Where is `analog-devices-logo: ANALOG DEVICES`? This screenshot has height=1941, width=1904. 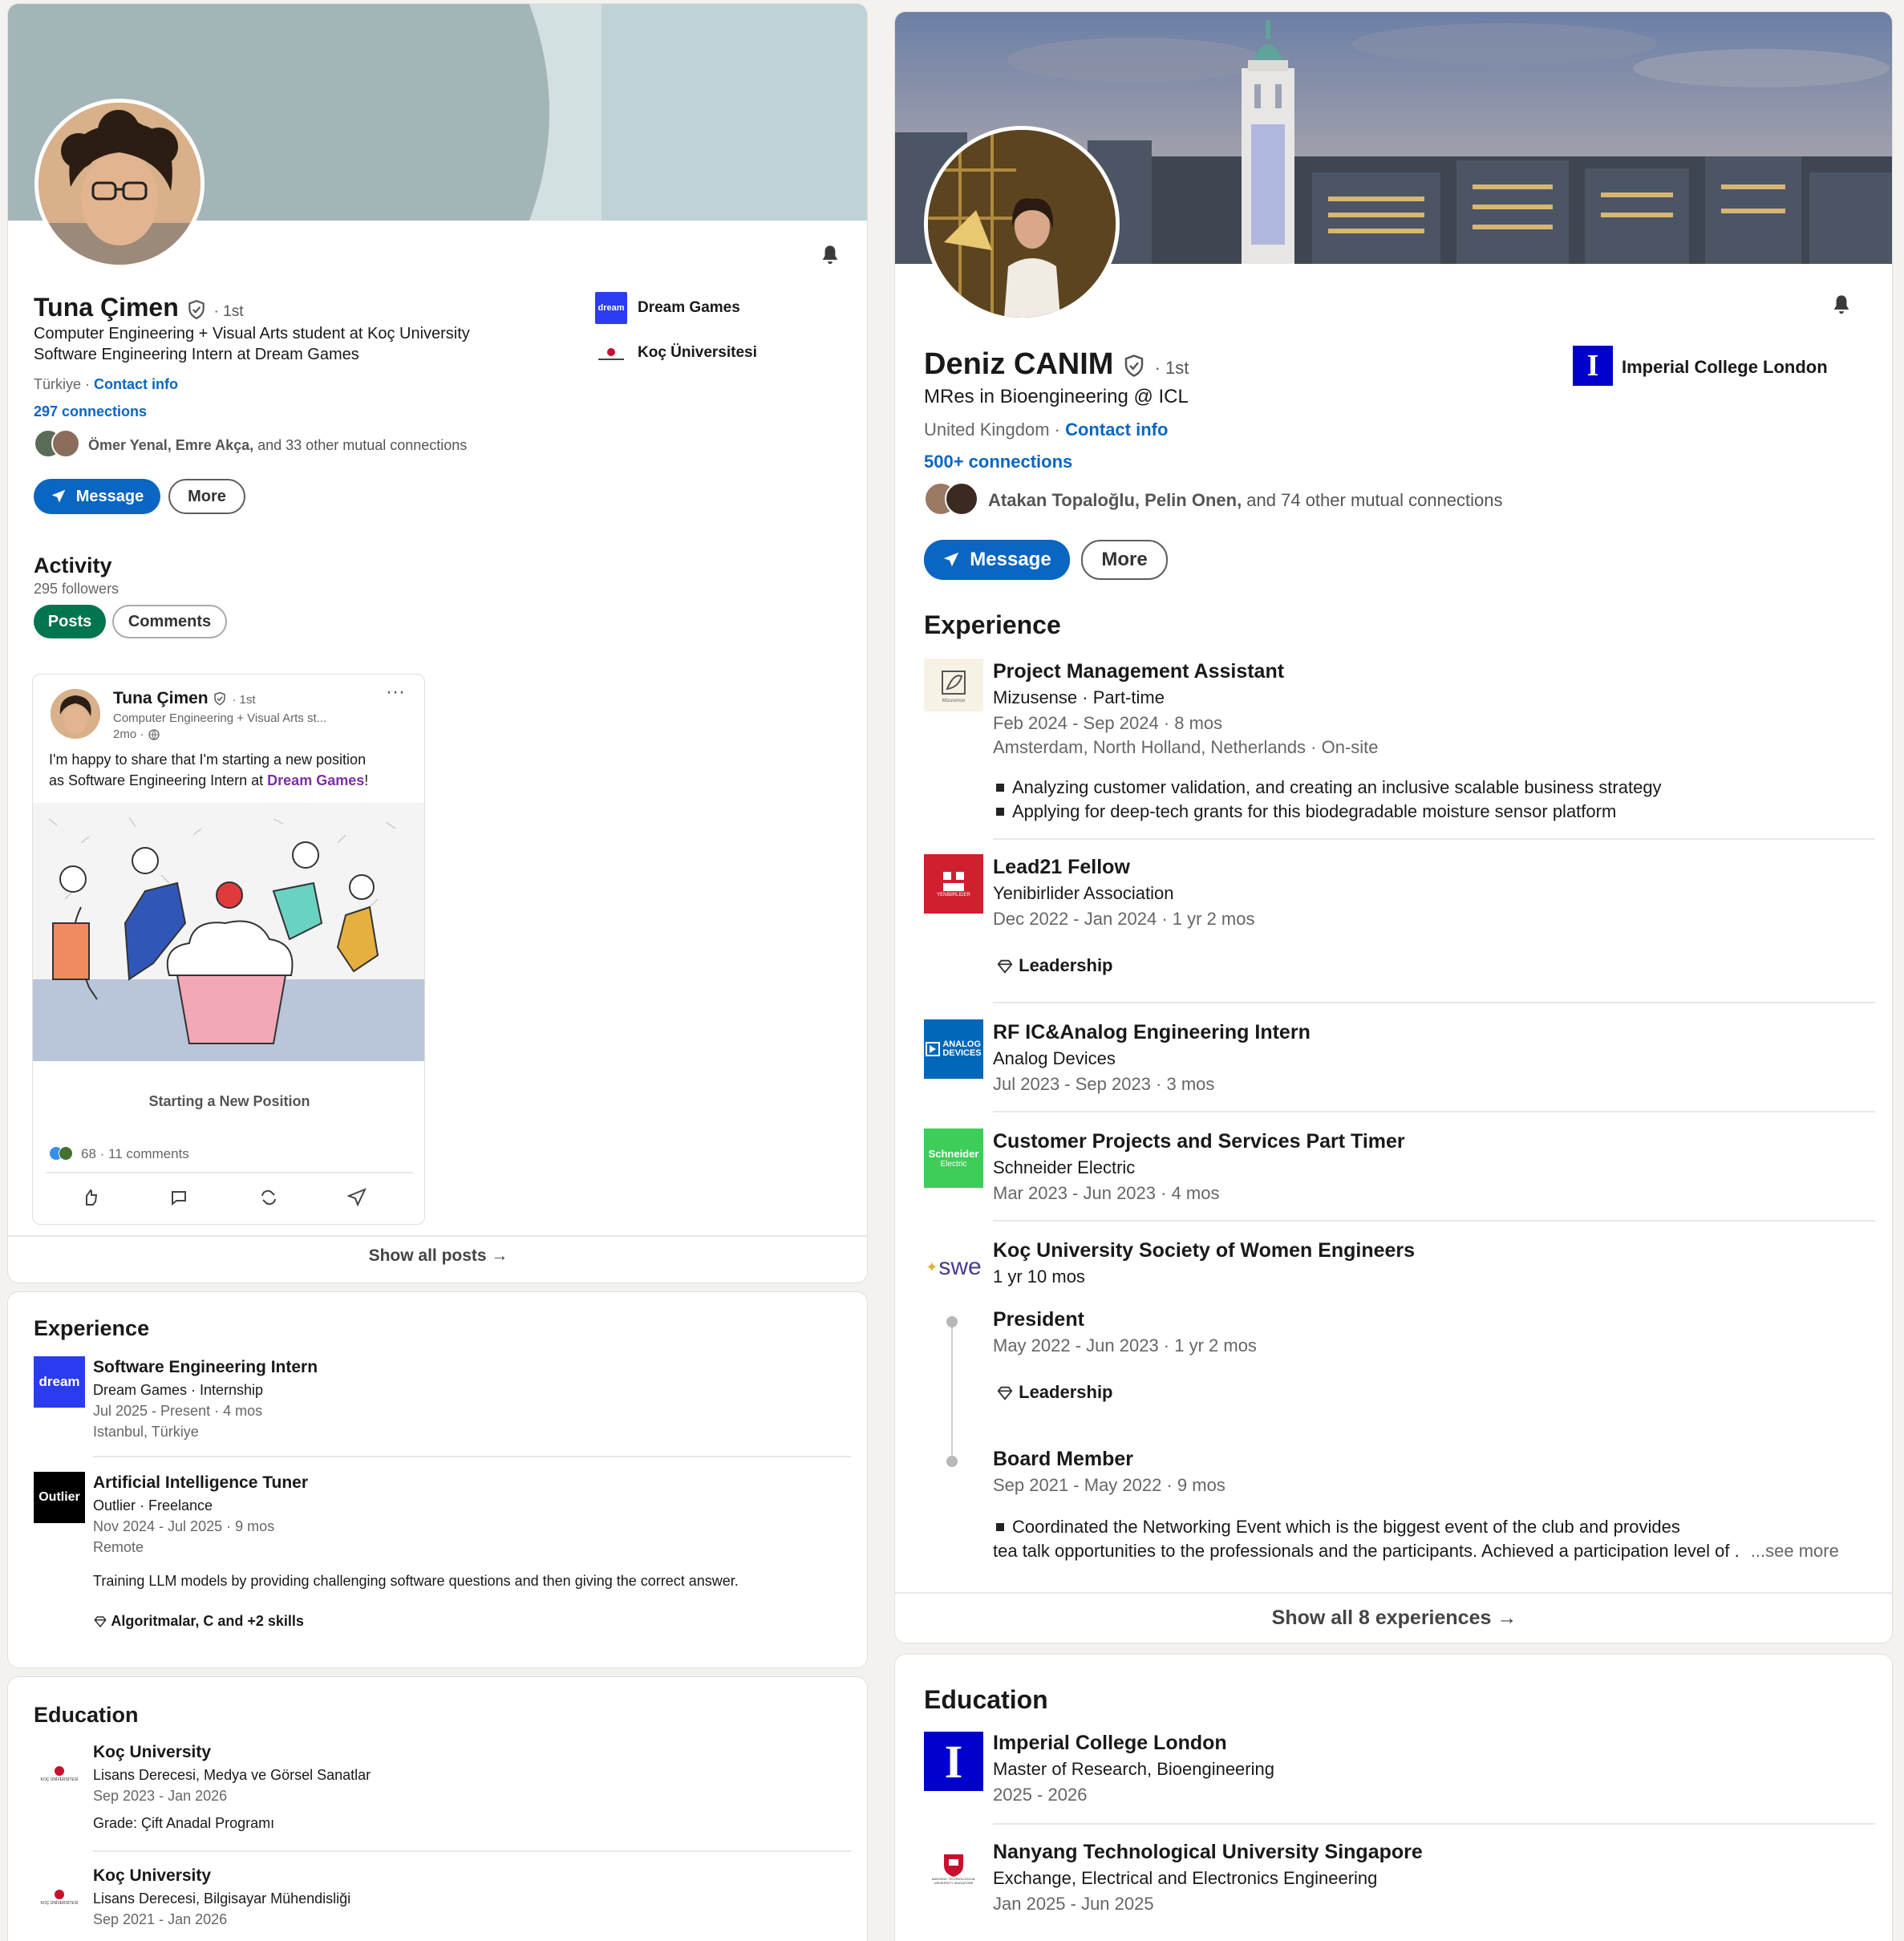
analog-devices-logo: ANALOG DEVICES is located at coordinates (954, 1049).